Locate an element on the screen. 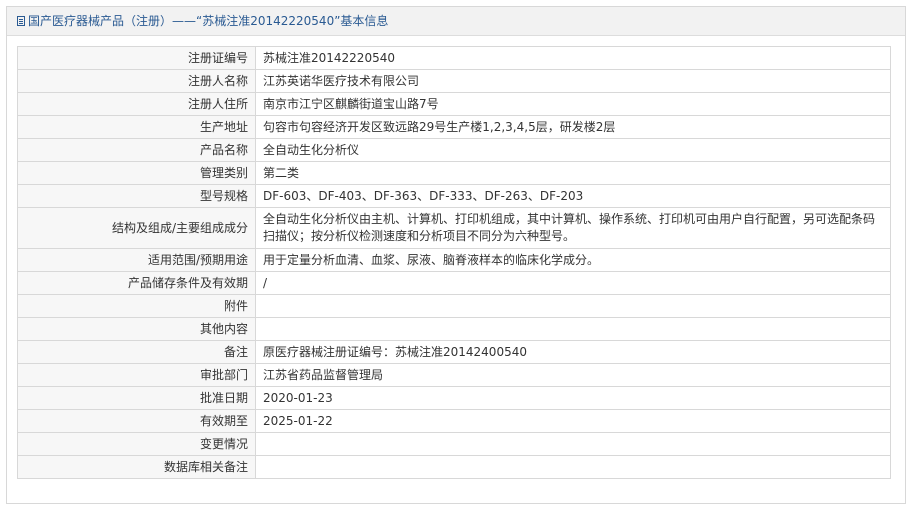 The width and height of the screenshot is (924, 515). table-row: 产品储存条件及有效期 / is located at coordinates (454, 283).